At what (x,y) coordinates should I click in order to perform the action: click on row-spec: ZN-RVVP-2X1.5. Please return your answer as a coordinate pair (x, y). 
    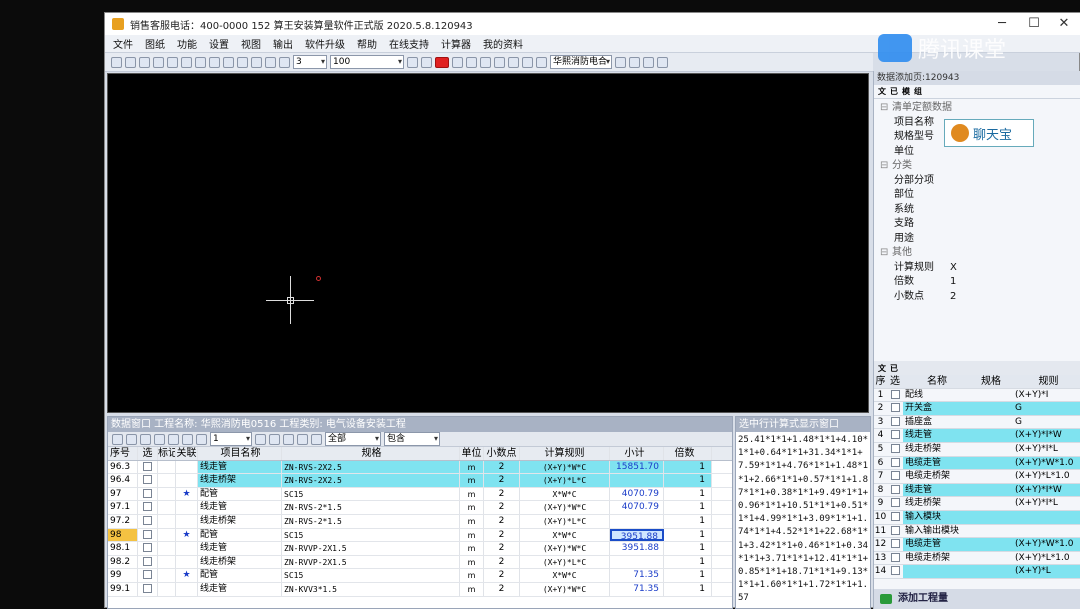
    Looking at the image, I should click on (371, 562).